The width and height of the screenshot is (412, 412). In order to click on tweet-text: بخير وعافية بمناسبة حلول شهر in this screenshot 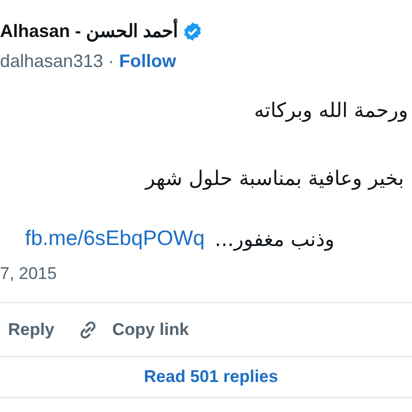, I will do `click(274, 178)`.